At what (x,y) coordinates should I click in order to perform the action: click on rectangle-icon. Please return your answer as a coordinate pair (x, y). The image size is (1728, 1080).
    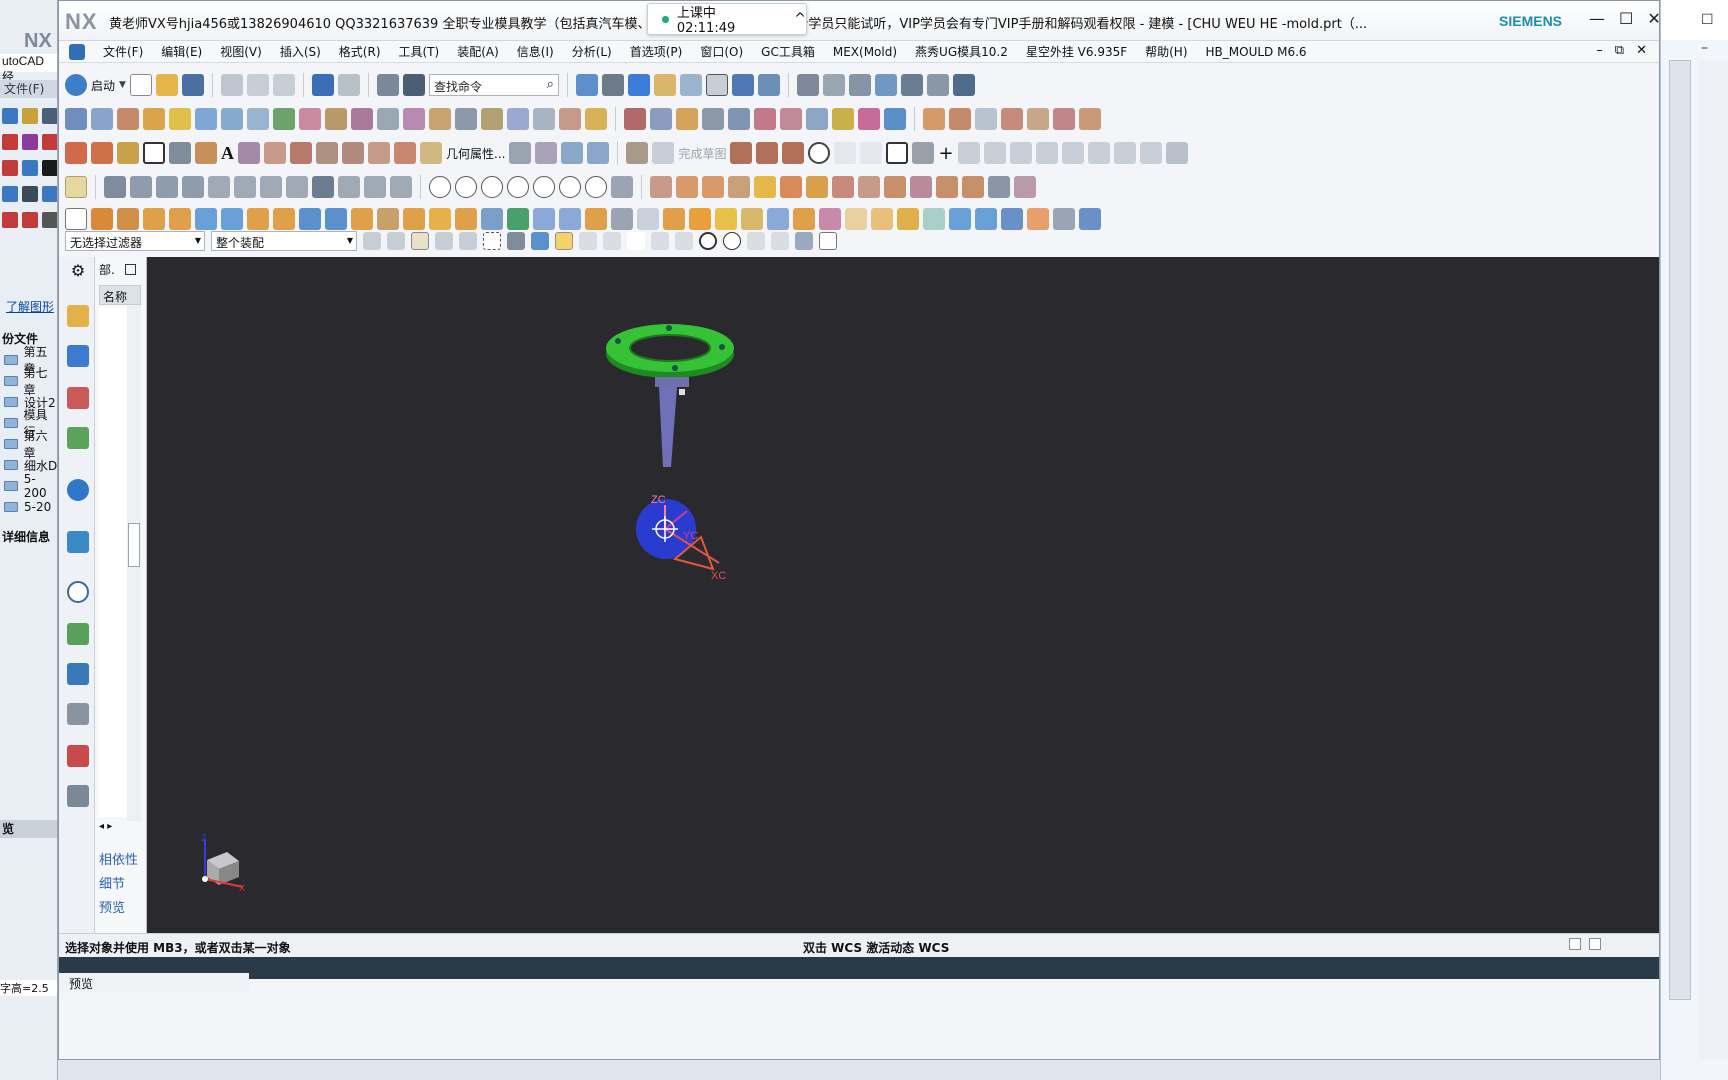
    Looking at the image, I should click on (154, 153).